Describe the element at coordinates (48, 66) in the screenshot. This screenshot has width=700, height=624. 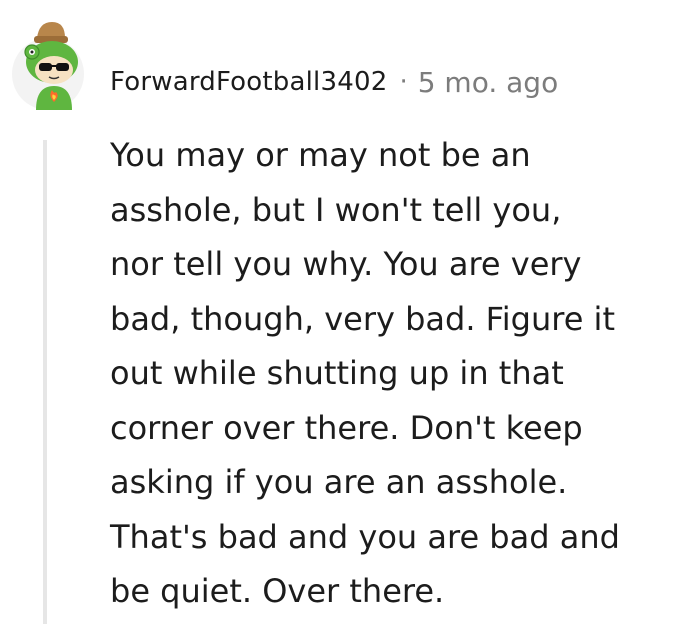
I see `snoo-avatar-icon` at that location.